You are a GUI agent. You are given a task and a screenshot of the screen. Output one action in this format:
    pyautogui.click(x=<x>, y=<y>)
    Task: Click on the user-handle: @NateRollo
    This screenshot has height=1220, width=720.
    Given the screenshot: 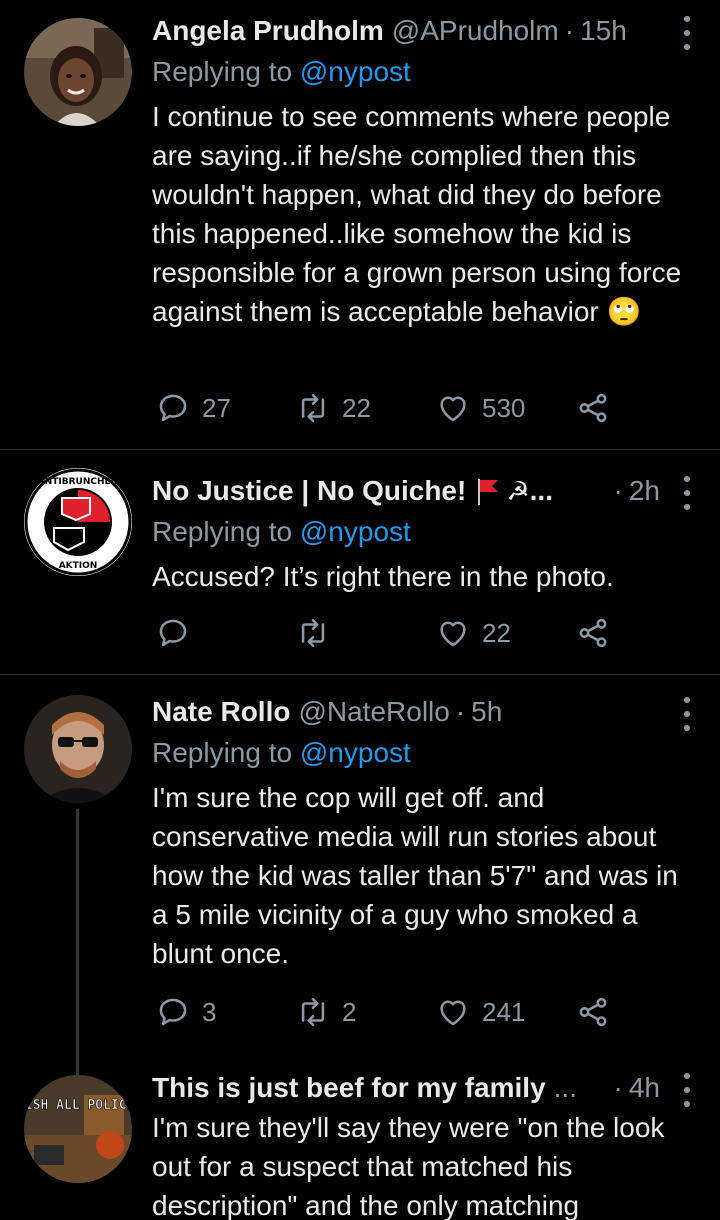 What is the action you would take?
    pyautogui.click(x=373, y=712)
    